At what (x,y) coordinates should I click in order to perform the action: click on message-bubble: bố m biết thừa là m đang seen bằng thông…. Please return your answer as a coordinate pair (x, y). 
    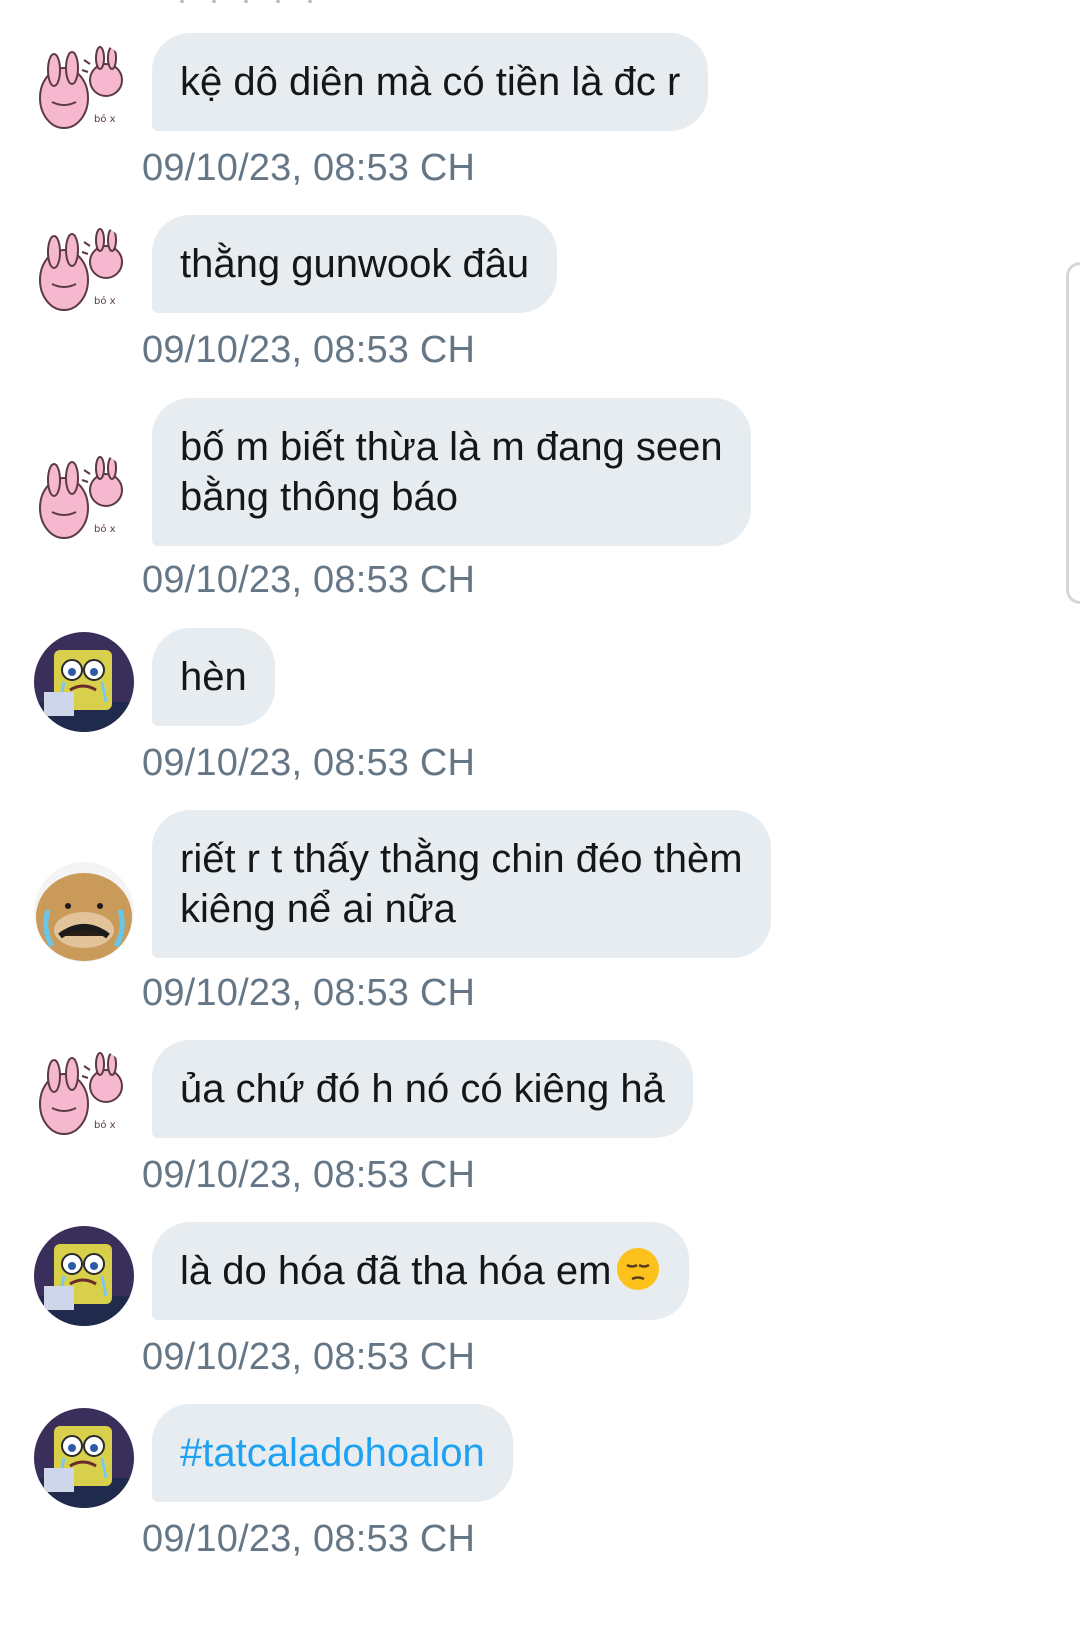
    Looking at the image, I should click on (451, 472).